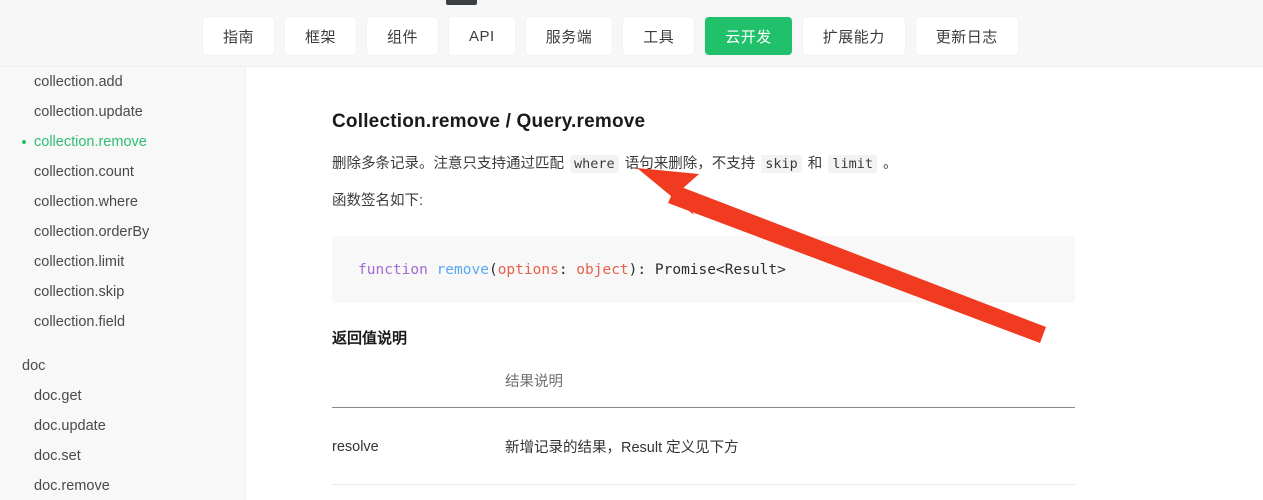  What do you see at coordinates (70, 426) in the screenshot?
I see `sidebar-item-label: doc.update` at bounding box center [70, 426].